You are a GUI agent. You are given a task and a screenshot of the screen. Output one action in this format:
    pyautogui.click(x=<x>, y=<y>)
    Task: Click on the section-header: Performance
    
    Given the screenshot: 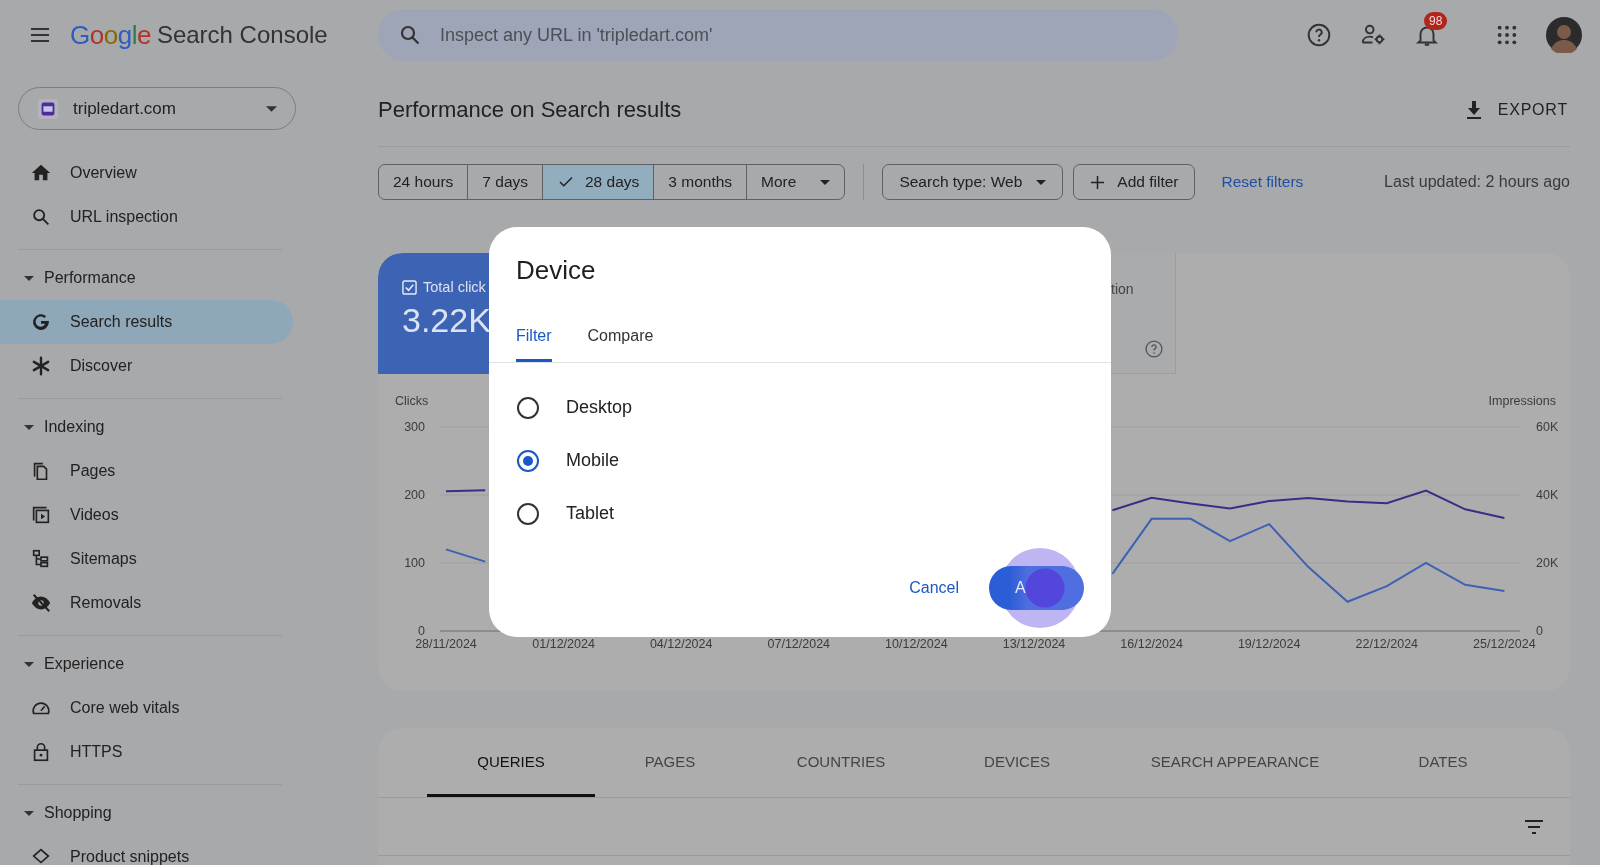 What is the action you would take?
    pyautogui.click(x=68, y=278)
    